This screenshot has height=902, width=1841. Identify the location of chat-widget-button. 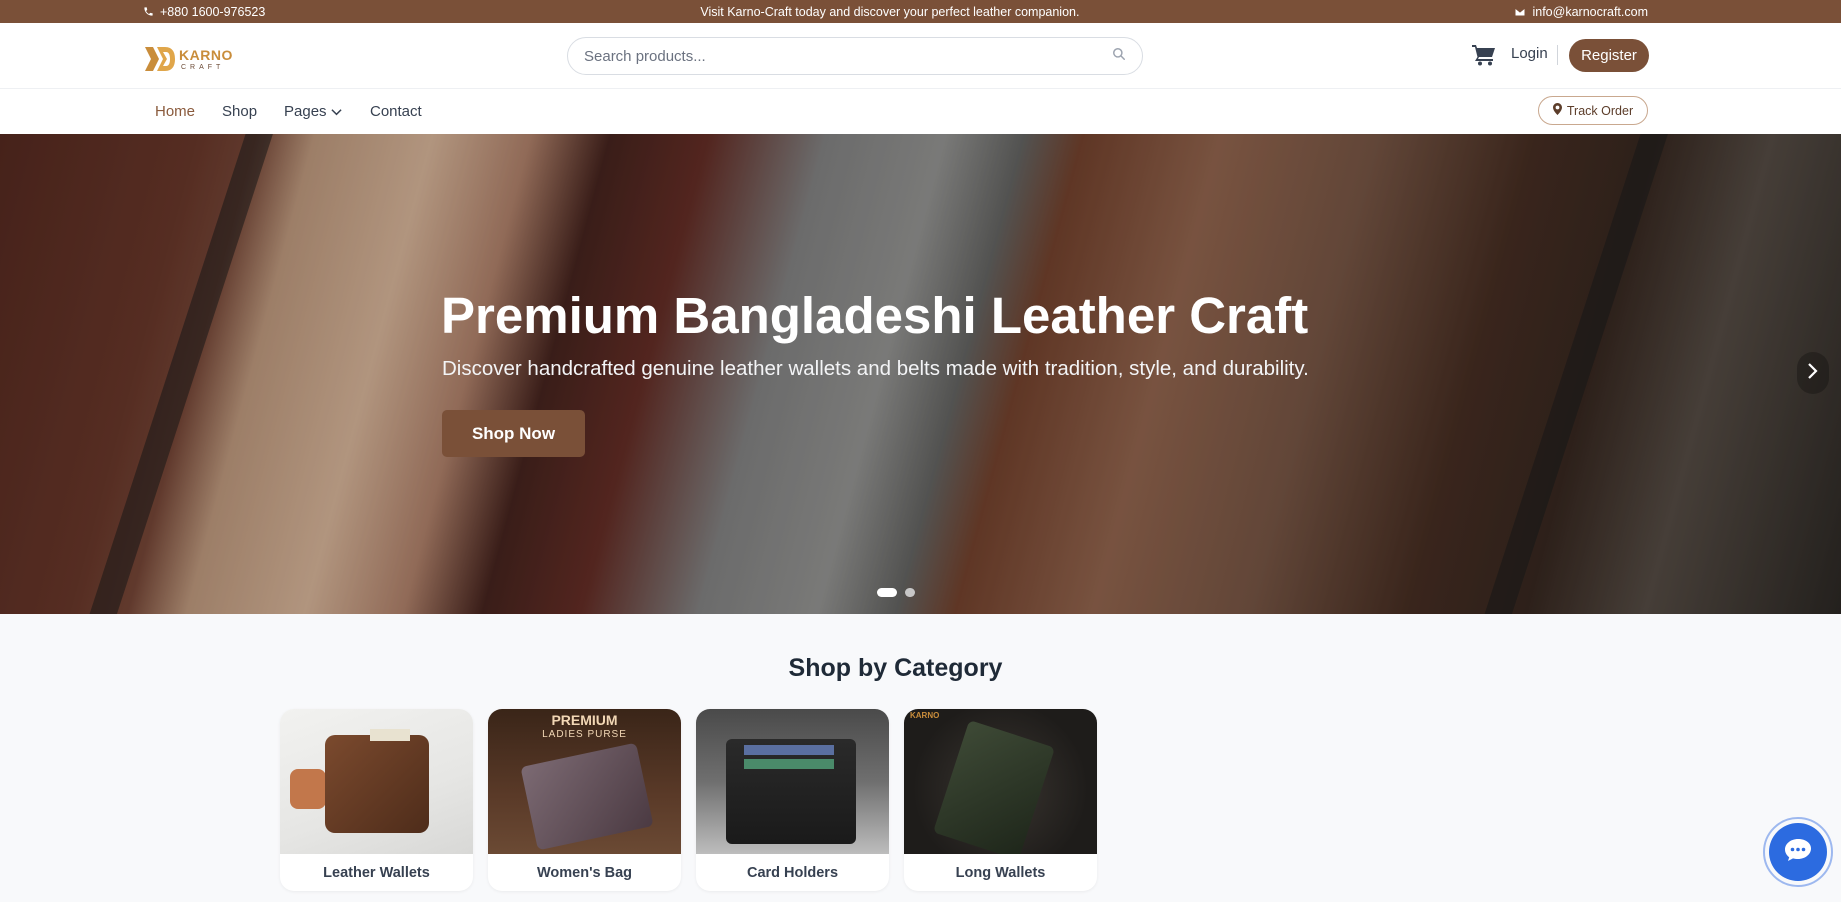
(1798, 852).